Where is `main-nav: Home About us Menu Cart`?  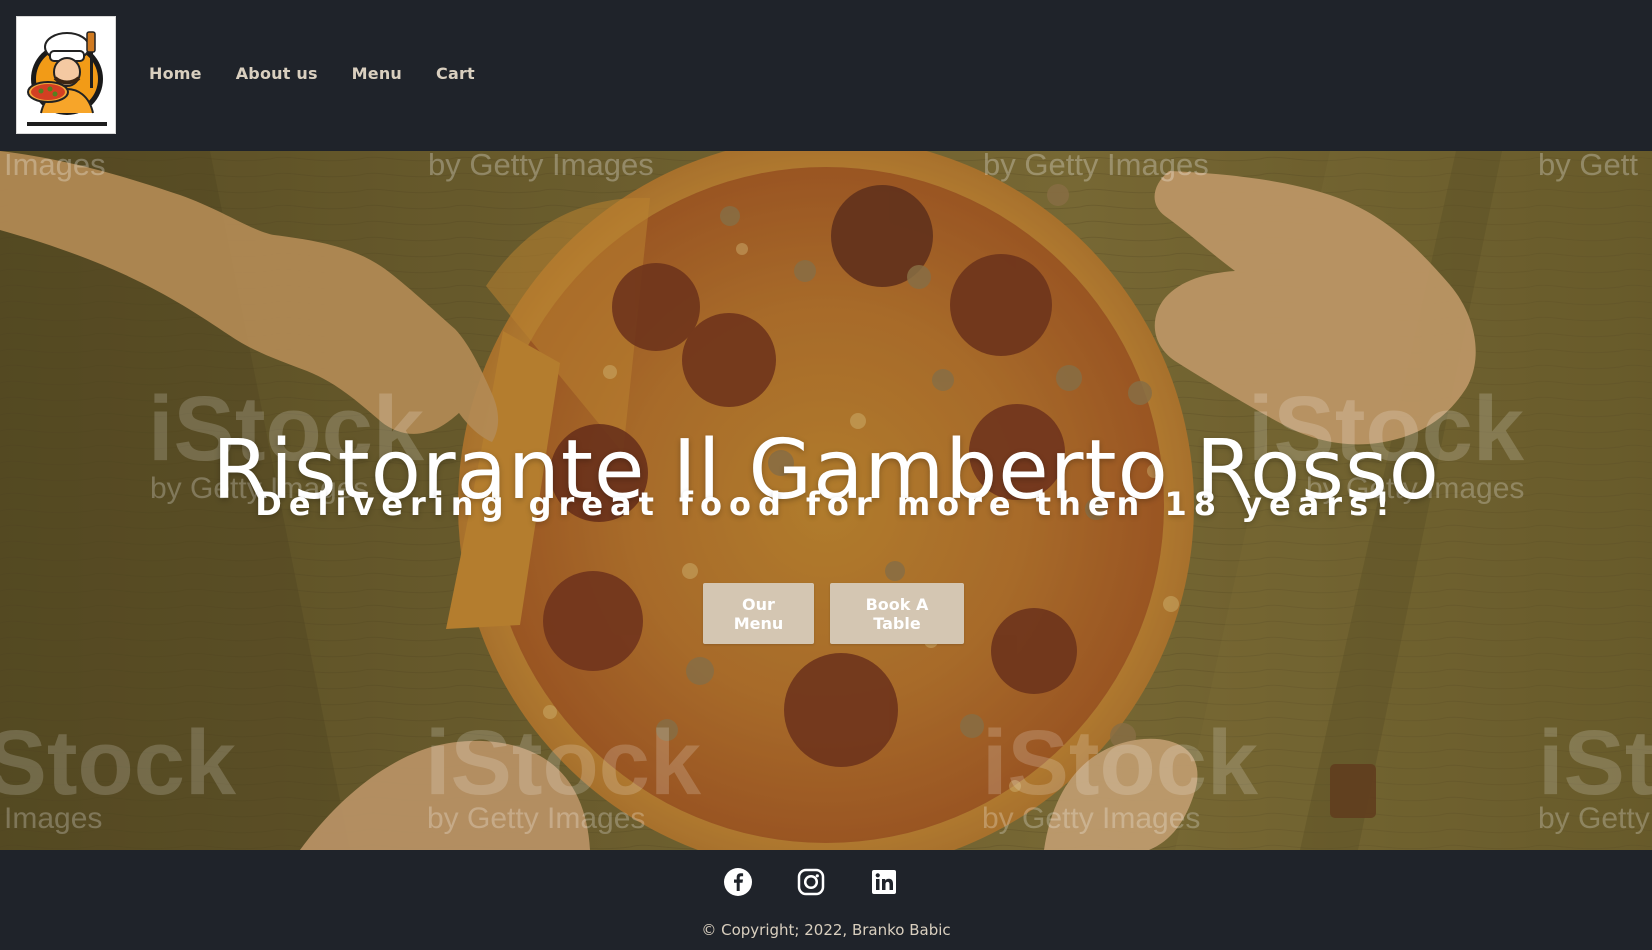 main-nav: Home About us Menu Cart is located at coordinates (312, 73).